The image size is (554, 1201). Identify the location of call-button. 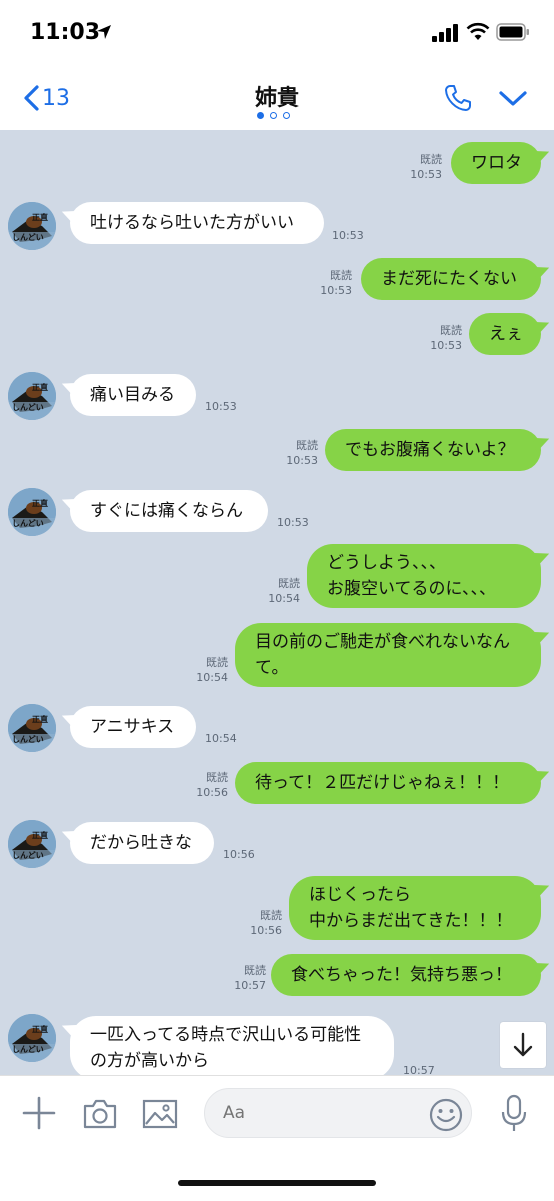
(458, 100).